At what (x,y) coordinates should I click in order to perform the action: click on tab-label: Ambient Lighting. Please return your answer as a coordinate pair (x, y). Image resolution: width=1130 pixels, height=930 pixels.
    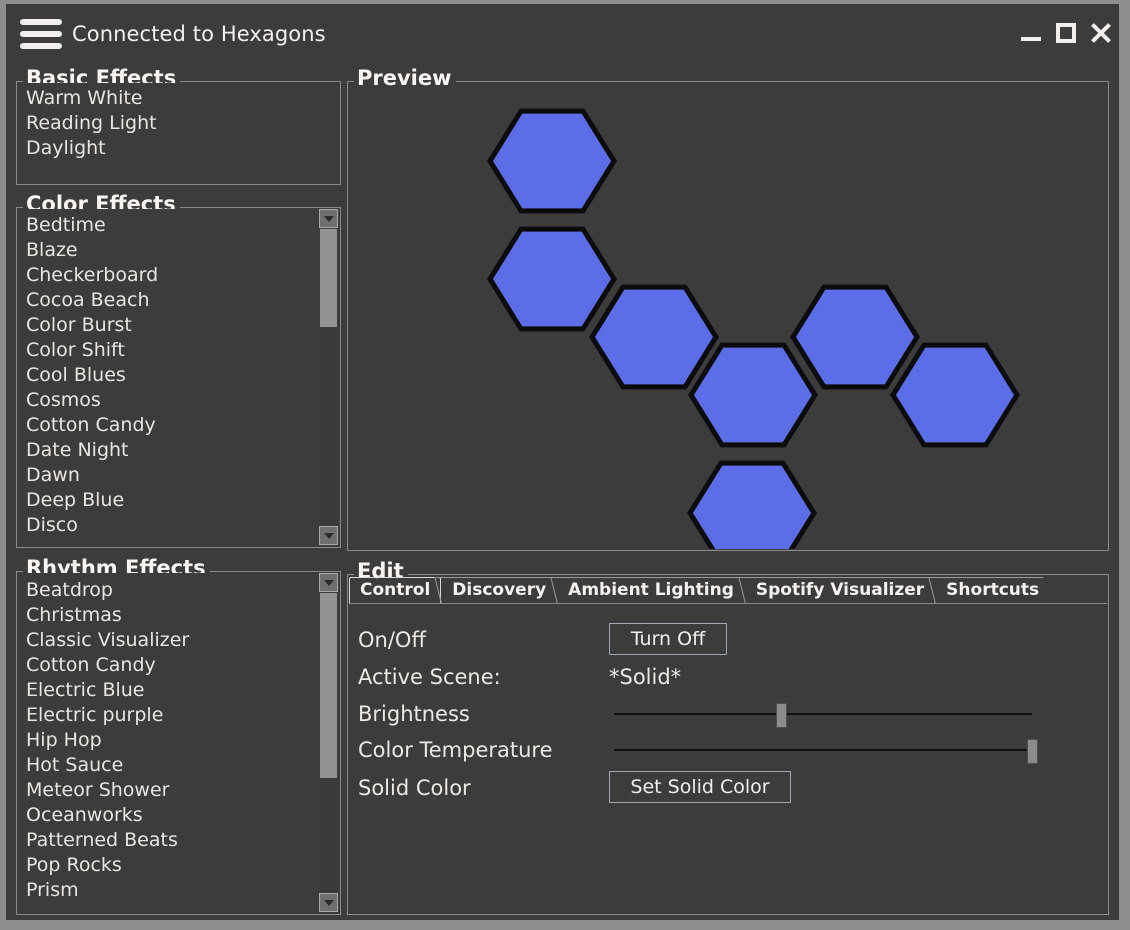
    Looking at the image, I should click on (651, 590).